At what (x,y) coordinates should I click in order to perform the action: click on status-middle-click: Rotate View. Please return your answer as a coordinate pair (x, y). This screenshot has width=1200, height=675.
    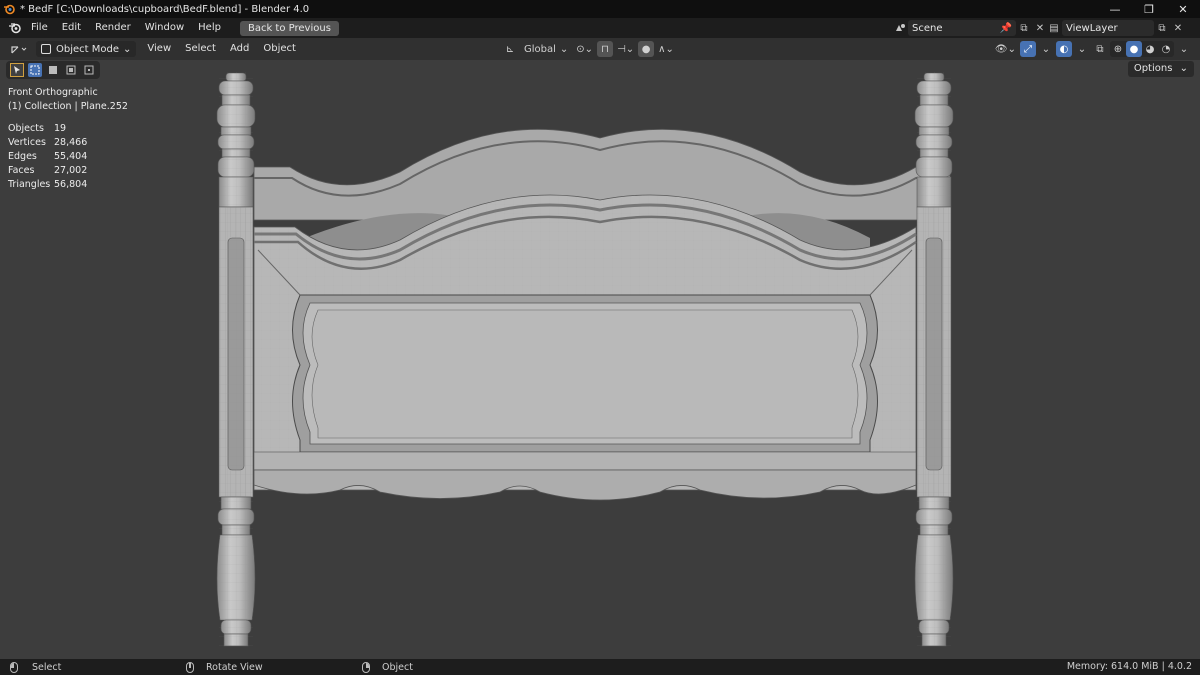
    Looking at the image, I should click on (224, 667).